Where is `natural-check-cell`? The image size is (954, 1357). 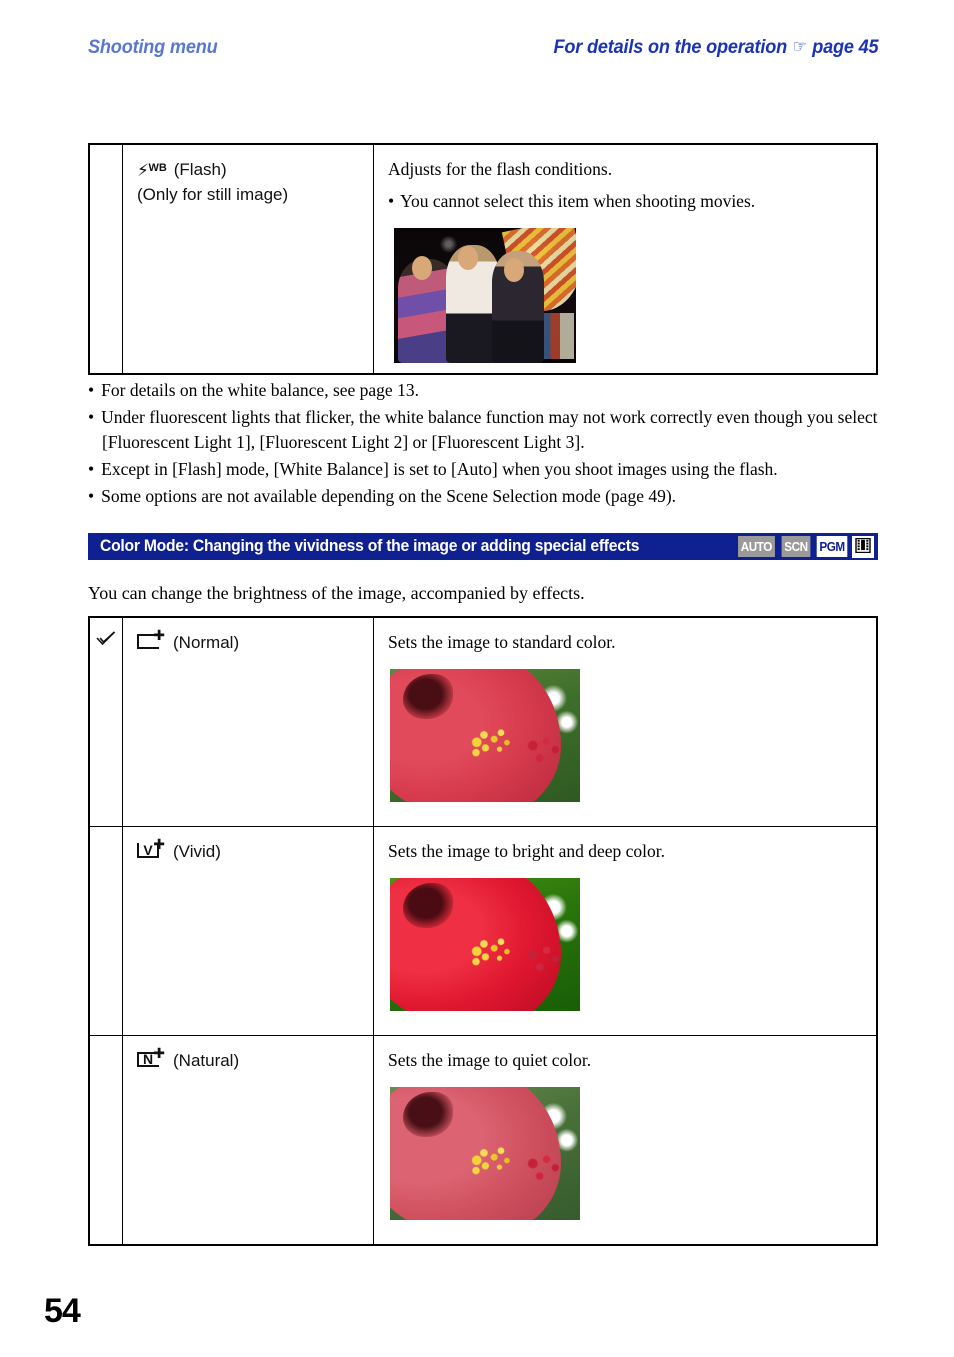
natural-check-cell is located at coordinates (105, 1140).